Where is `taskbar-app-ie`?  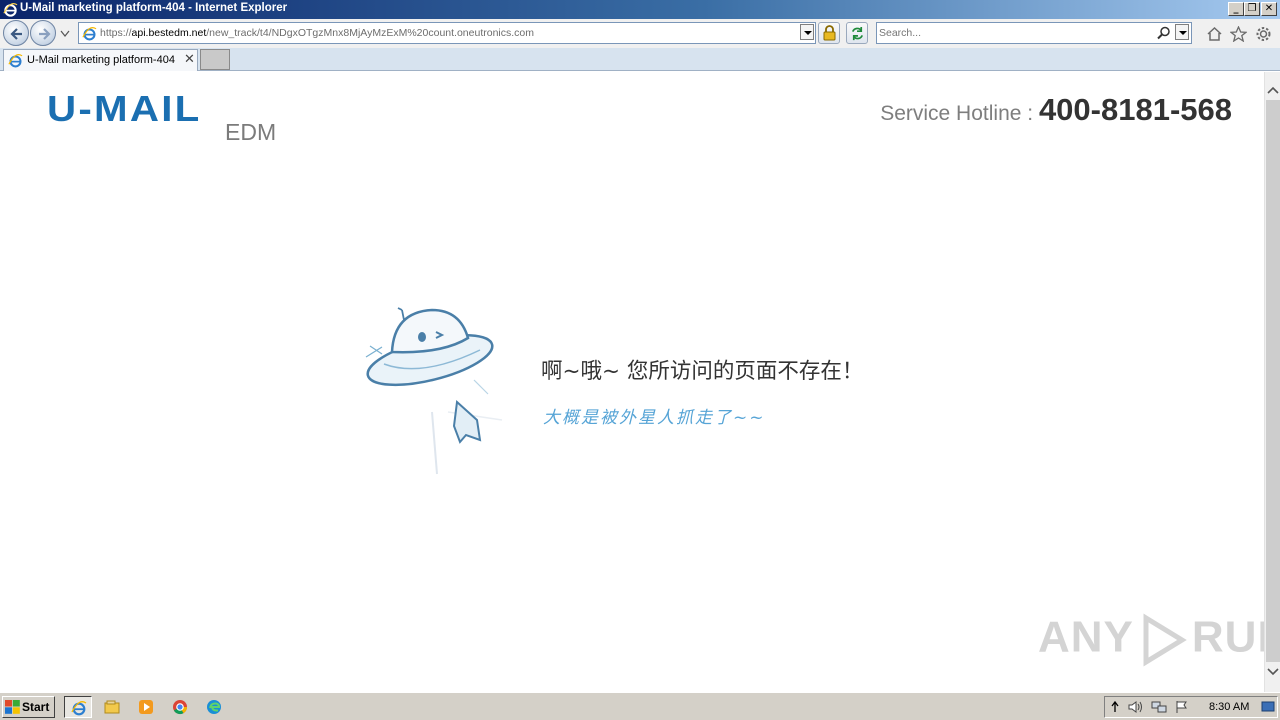 taskbar-app-ie is located at coordinates (78, 707).